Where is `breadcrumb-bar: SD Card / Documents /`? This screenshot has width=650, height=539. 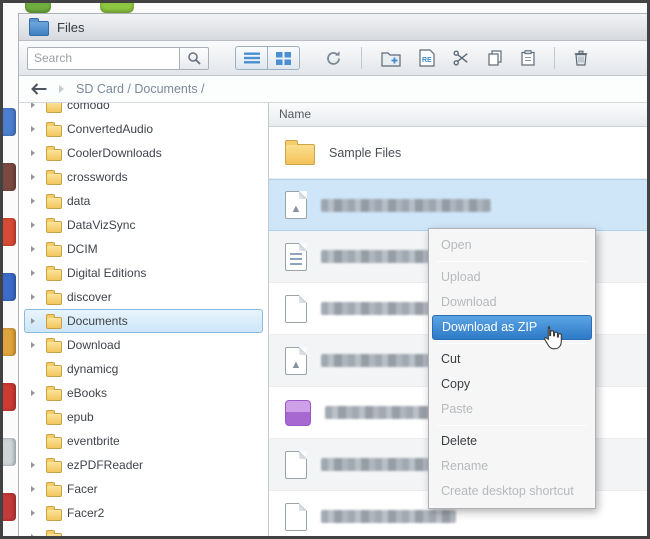 breadcrumb-bar: SD Card / Documents / is located at coordinates (333, 89).